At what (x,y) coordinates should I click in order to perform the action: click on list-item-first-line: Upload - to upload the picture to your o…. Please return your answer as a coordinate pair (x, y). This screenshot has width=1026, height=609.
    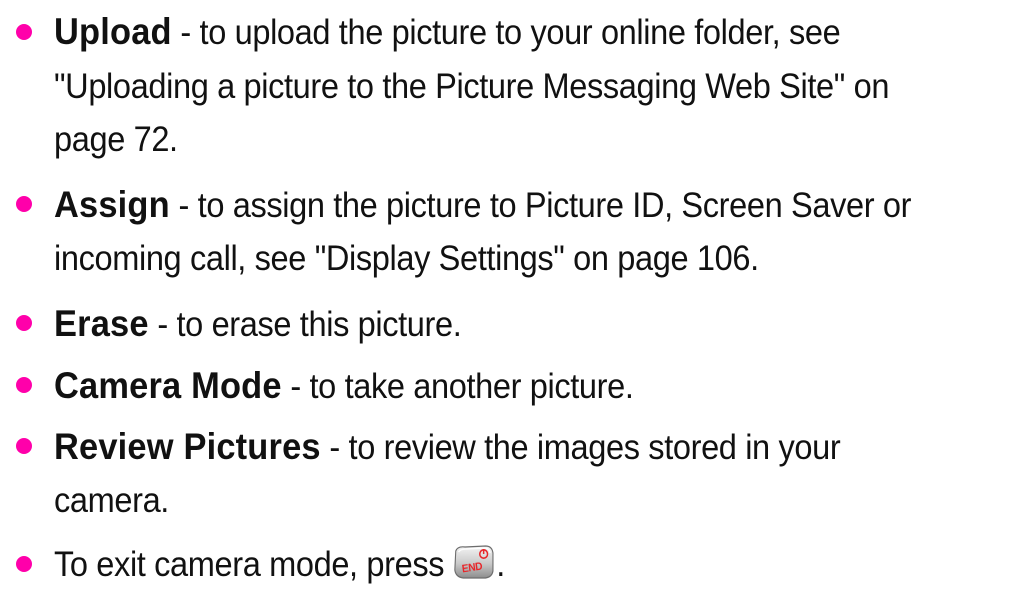
    Looking at the image, I should click on (447, 32).